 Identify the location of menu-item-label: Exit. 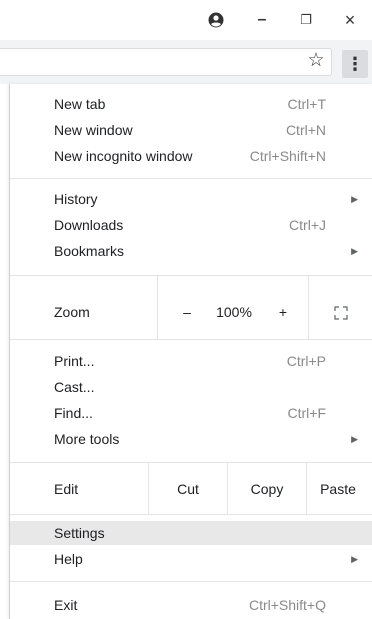
(66, 605).